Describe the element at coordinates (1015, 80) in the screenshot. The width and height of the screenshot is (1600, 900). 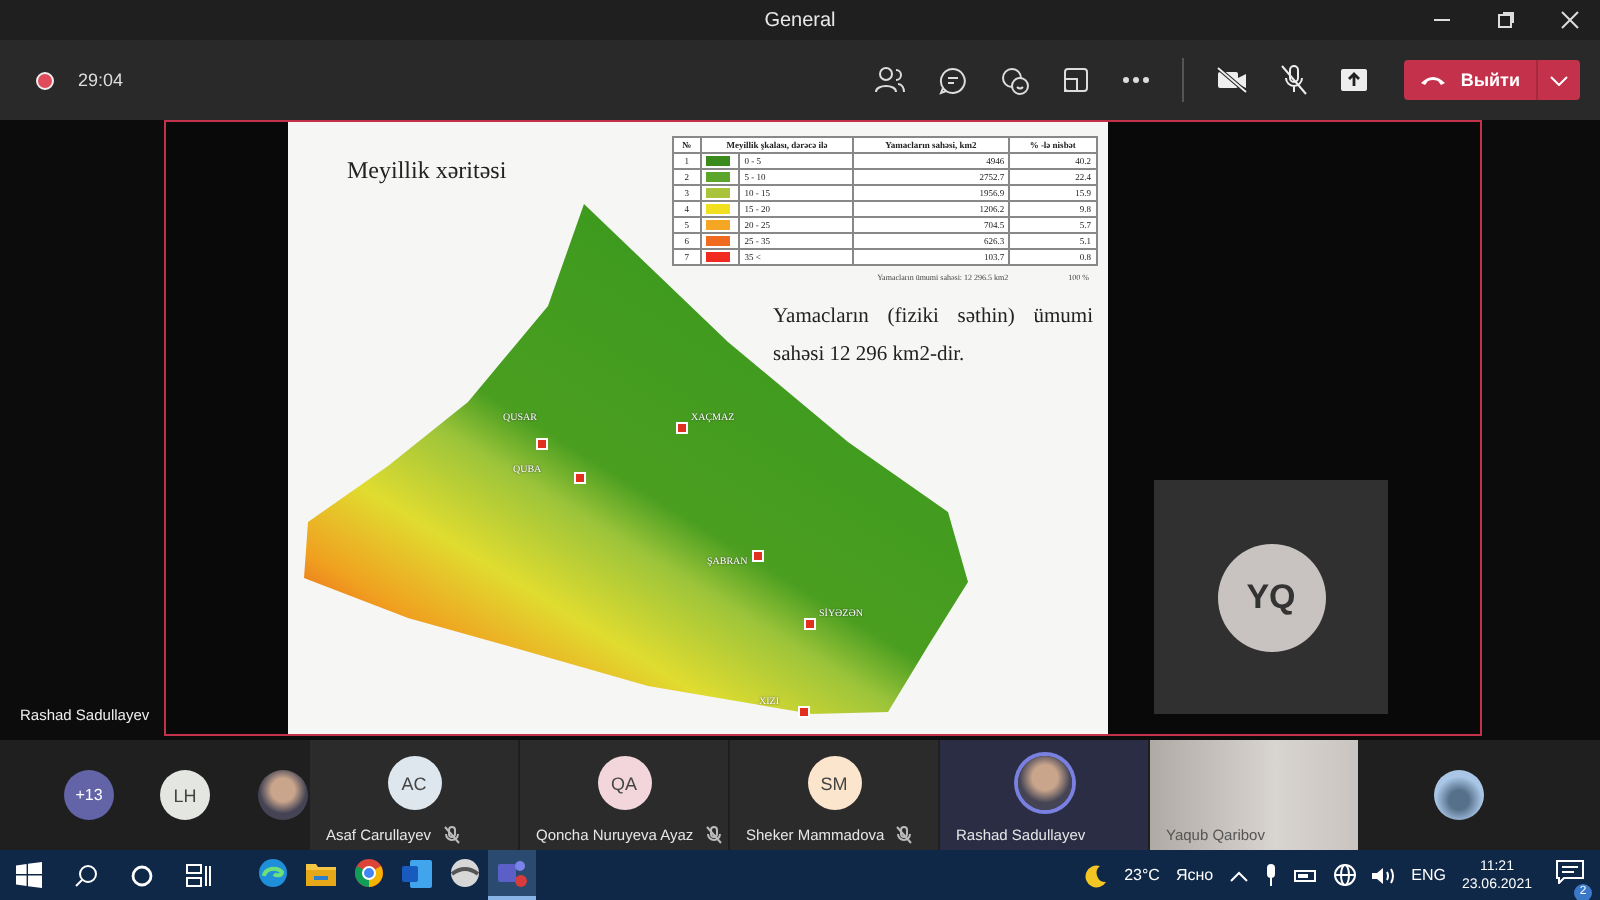
I see `reactions-icon` at that location.